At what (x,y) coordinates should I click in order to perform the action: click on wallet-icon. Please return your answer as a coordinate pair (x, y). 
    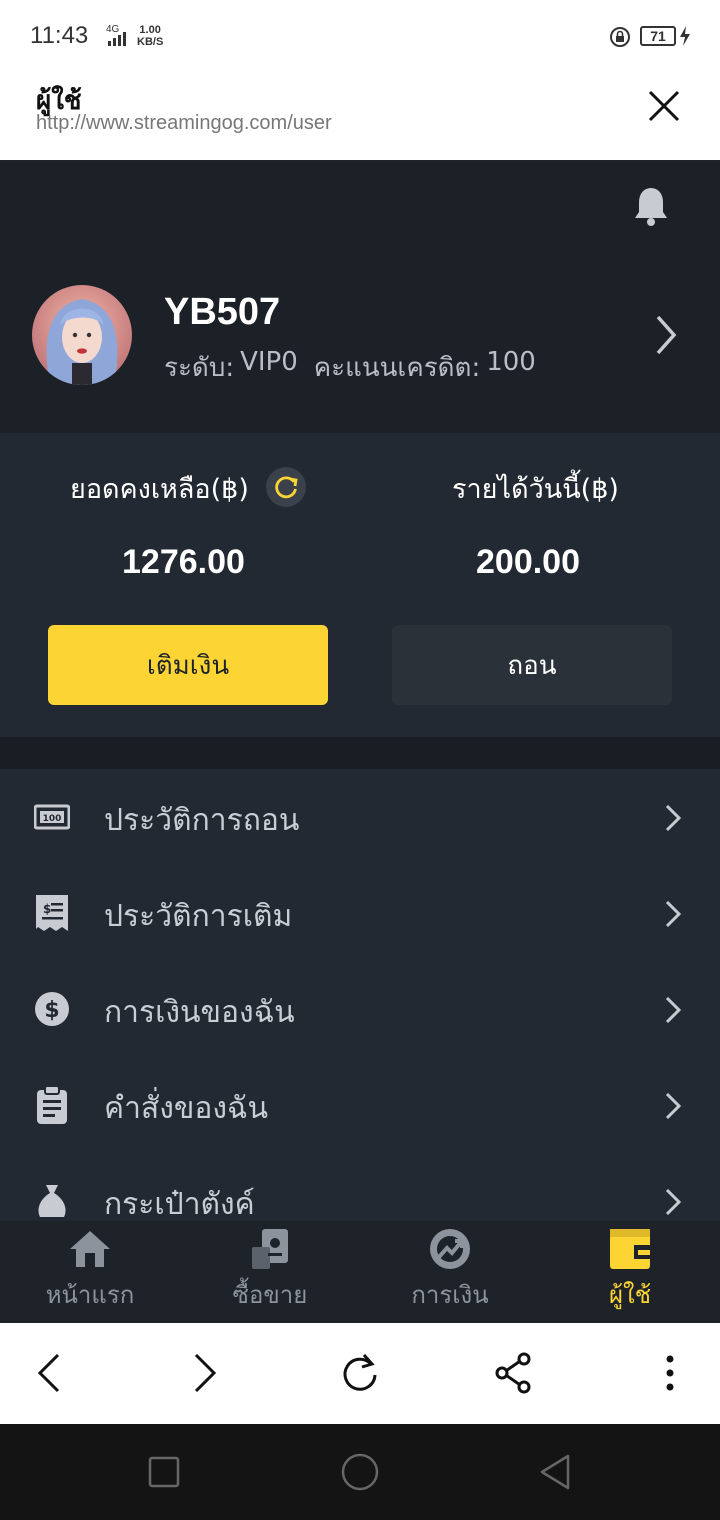
    Looking at the image, I should click on (630, 1249).